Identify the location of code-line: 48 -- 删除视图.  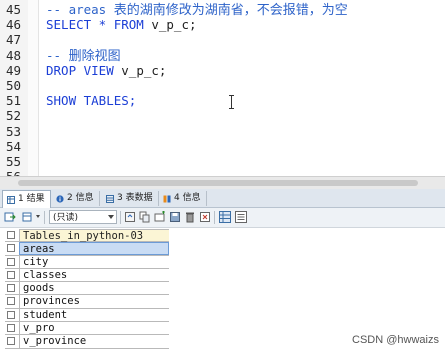
(222, 56).